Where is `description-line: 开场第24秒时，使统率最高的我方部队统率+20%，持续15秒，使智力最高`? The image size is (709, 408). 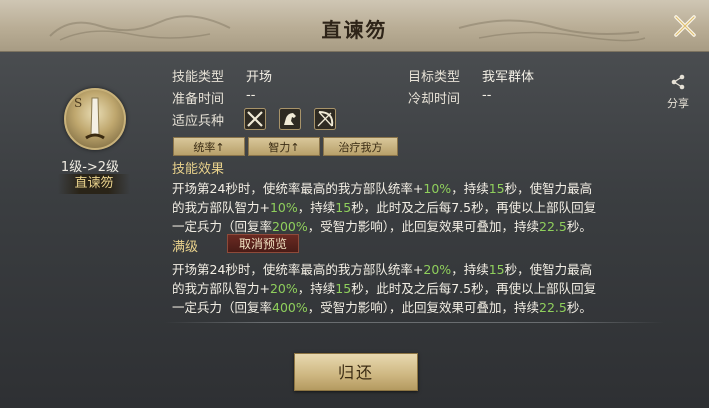 description-line: 开场第24秒时，使统率最高的我方部队统率+20%，持续15秒，使智力最高 is located at coordinates (412, 269).